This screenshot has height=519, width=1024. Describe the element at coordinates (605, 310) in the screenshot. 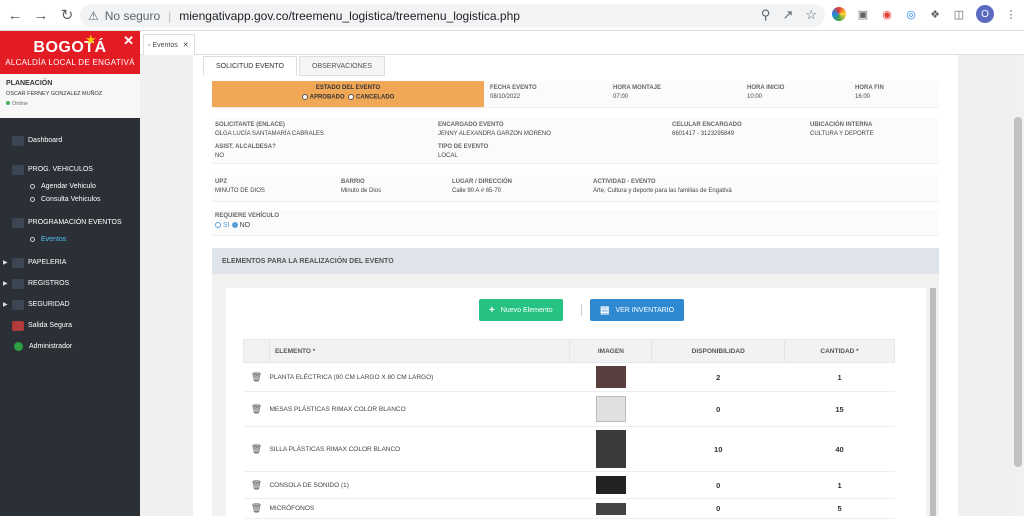

I see `clipboard-icon: ▤` at that location.